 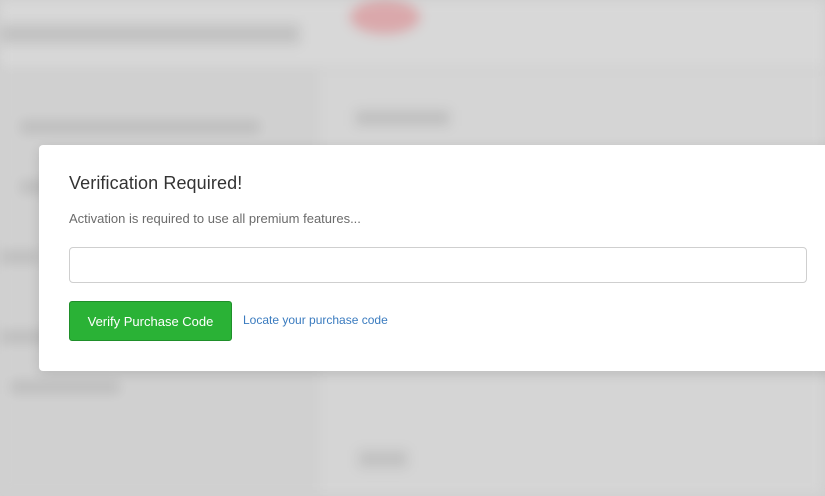 I want to click on verify-purchase-code-button: Verify Purchase Code, so click(x=150, y=321).